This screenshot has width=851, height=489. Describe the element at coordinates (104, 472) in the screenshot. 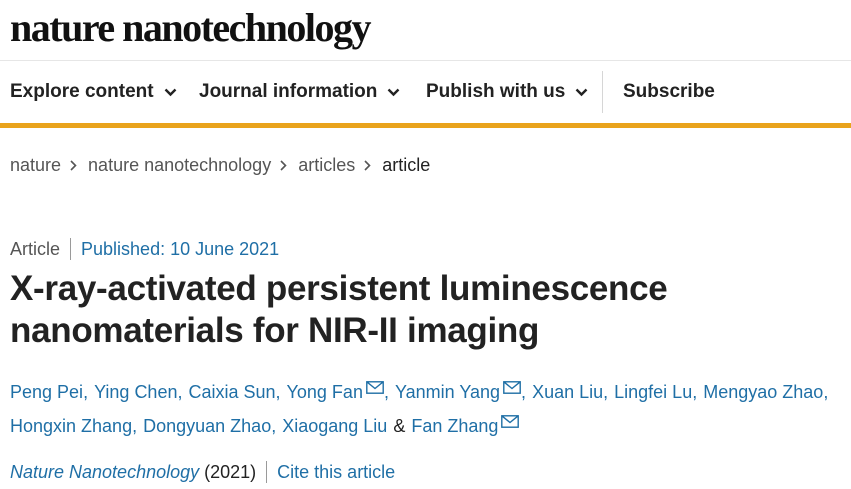

I see `journal-name: Nature Nanotechnology` at that location.